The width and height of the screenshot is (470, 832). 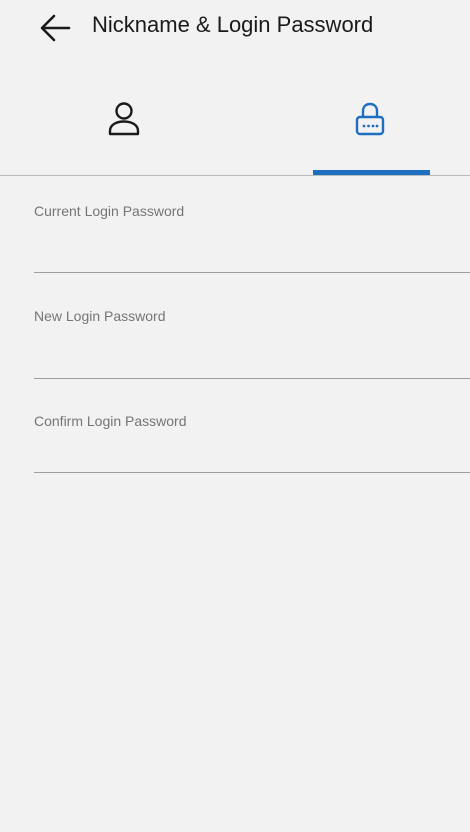 I want to click on arrow-left-icon, so click(x=55, y=28).